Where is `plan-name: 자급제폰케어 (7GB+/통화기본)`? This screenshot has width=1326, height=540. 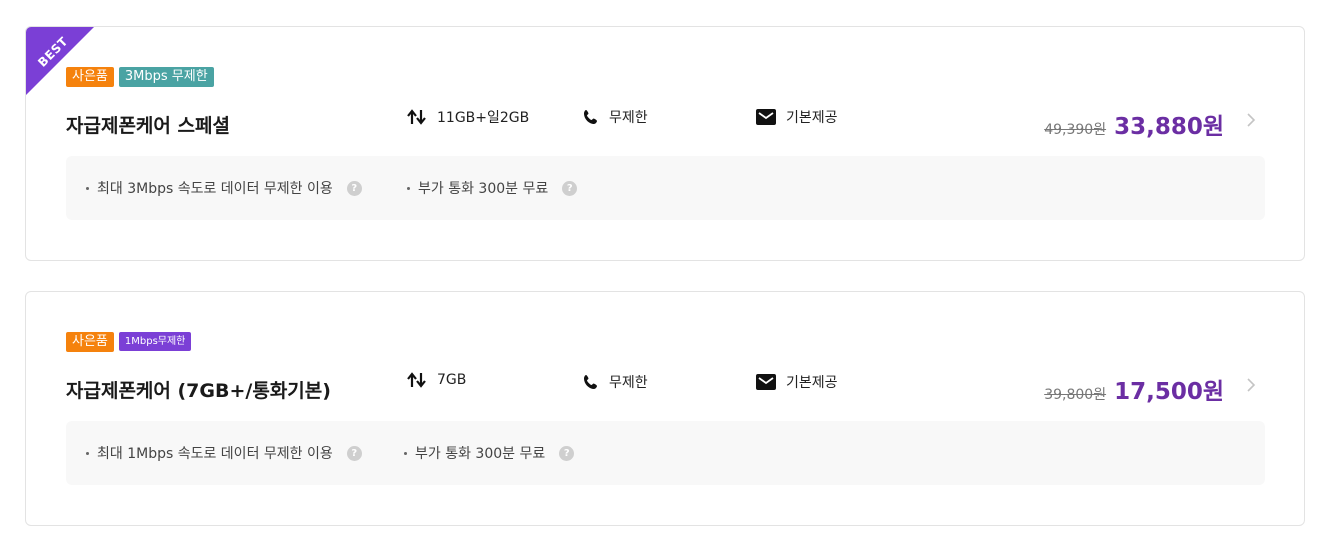
plan-name: 자급제폰케어 (7GB+/통화기본) is located at coordinates (198, 391).